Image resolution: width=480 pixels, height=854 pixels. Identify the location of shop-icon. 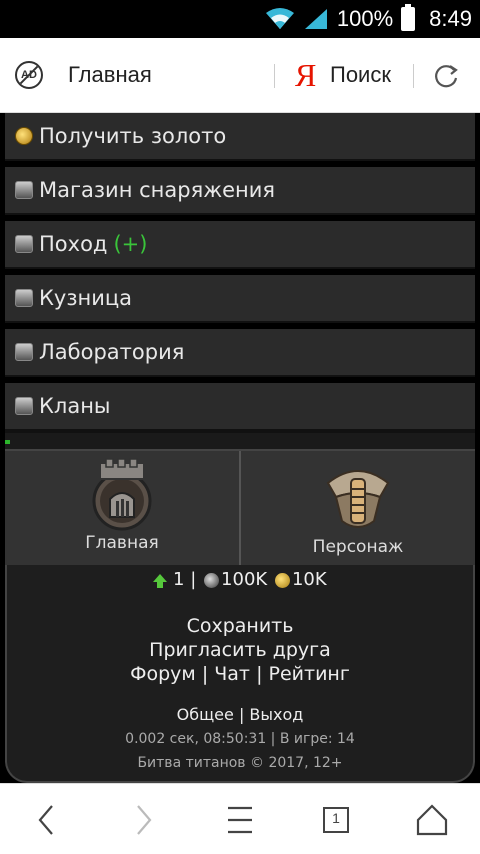
(24, 190).